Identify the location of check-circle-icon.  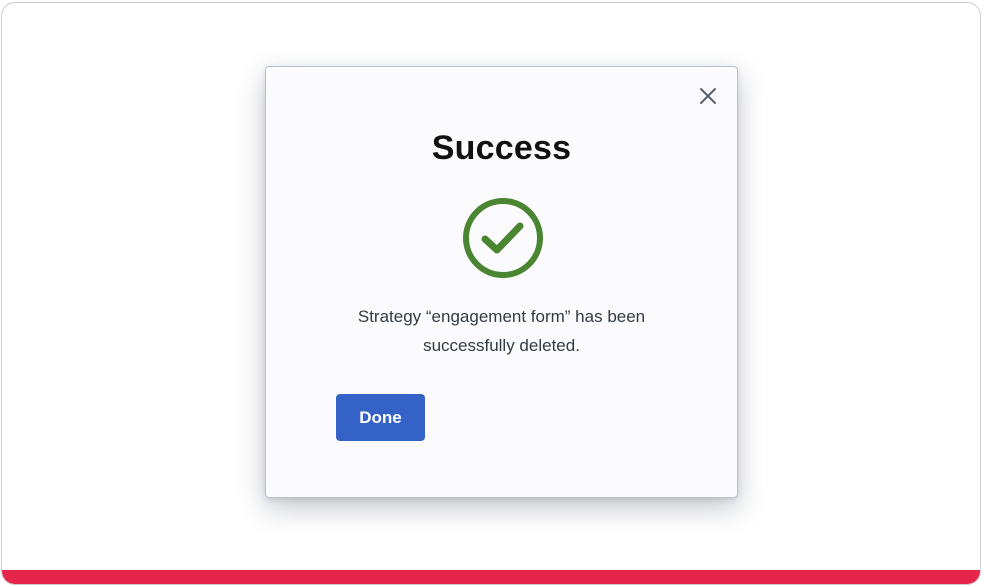
(503, 238).